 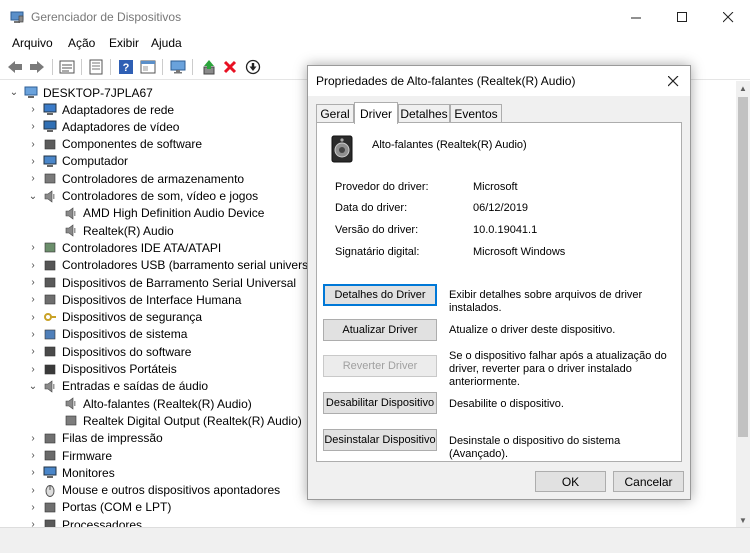 I want to click on tree-item-label: Filas de impressão, so click(x=112, y=438).